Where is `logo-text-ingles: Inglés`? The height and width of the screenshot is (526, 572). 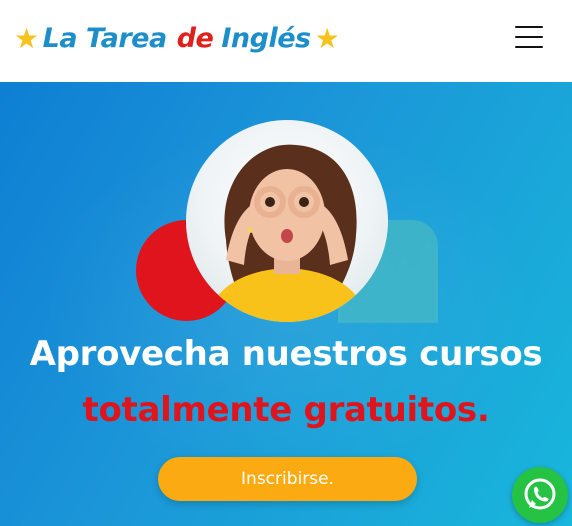 logo-text-ingles: Inglés is located at coordinates (266, 38).